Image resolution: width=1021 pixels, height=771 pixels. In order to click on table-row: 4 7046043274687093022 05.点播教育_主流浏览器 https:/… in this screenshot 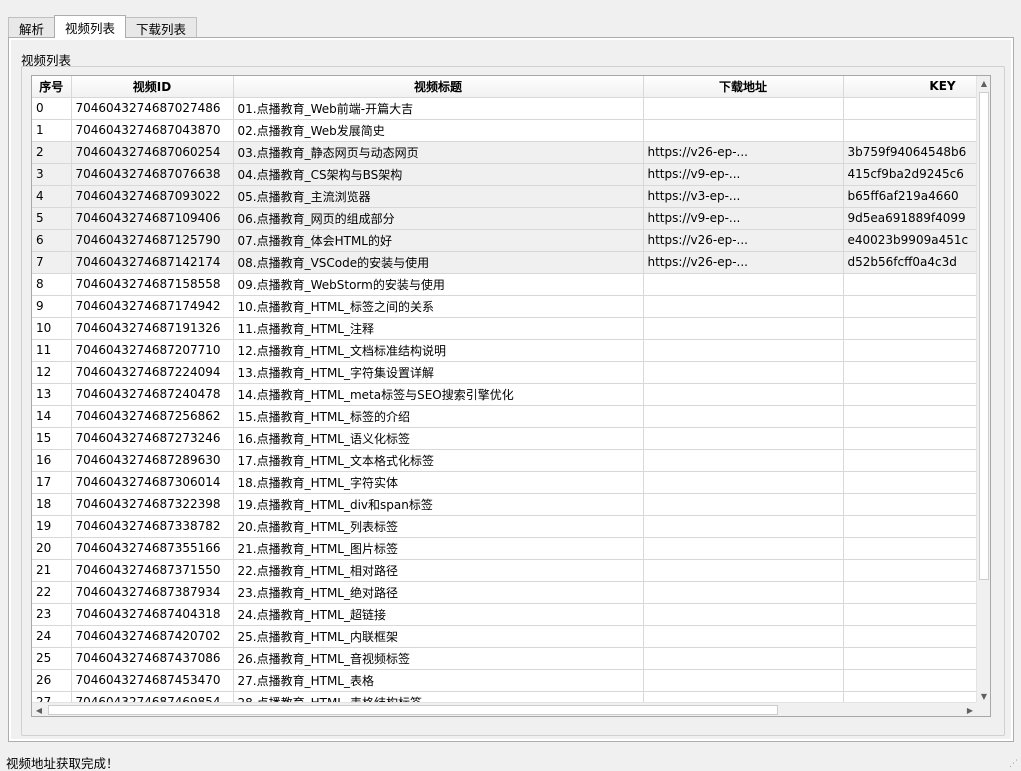, I will do `click(504, 196)`.